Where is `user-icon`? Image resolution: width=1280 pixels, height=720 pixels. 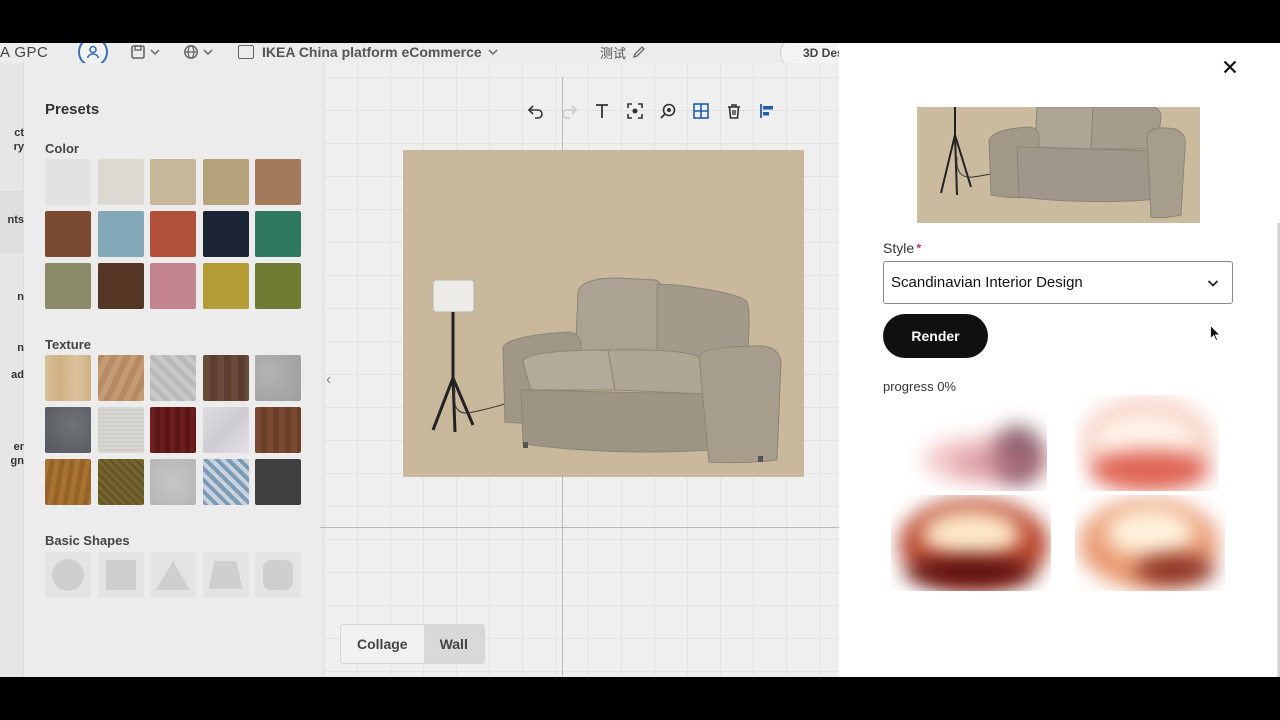 user-icon is located at coordinates (93, 52).